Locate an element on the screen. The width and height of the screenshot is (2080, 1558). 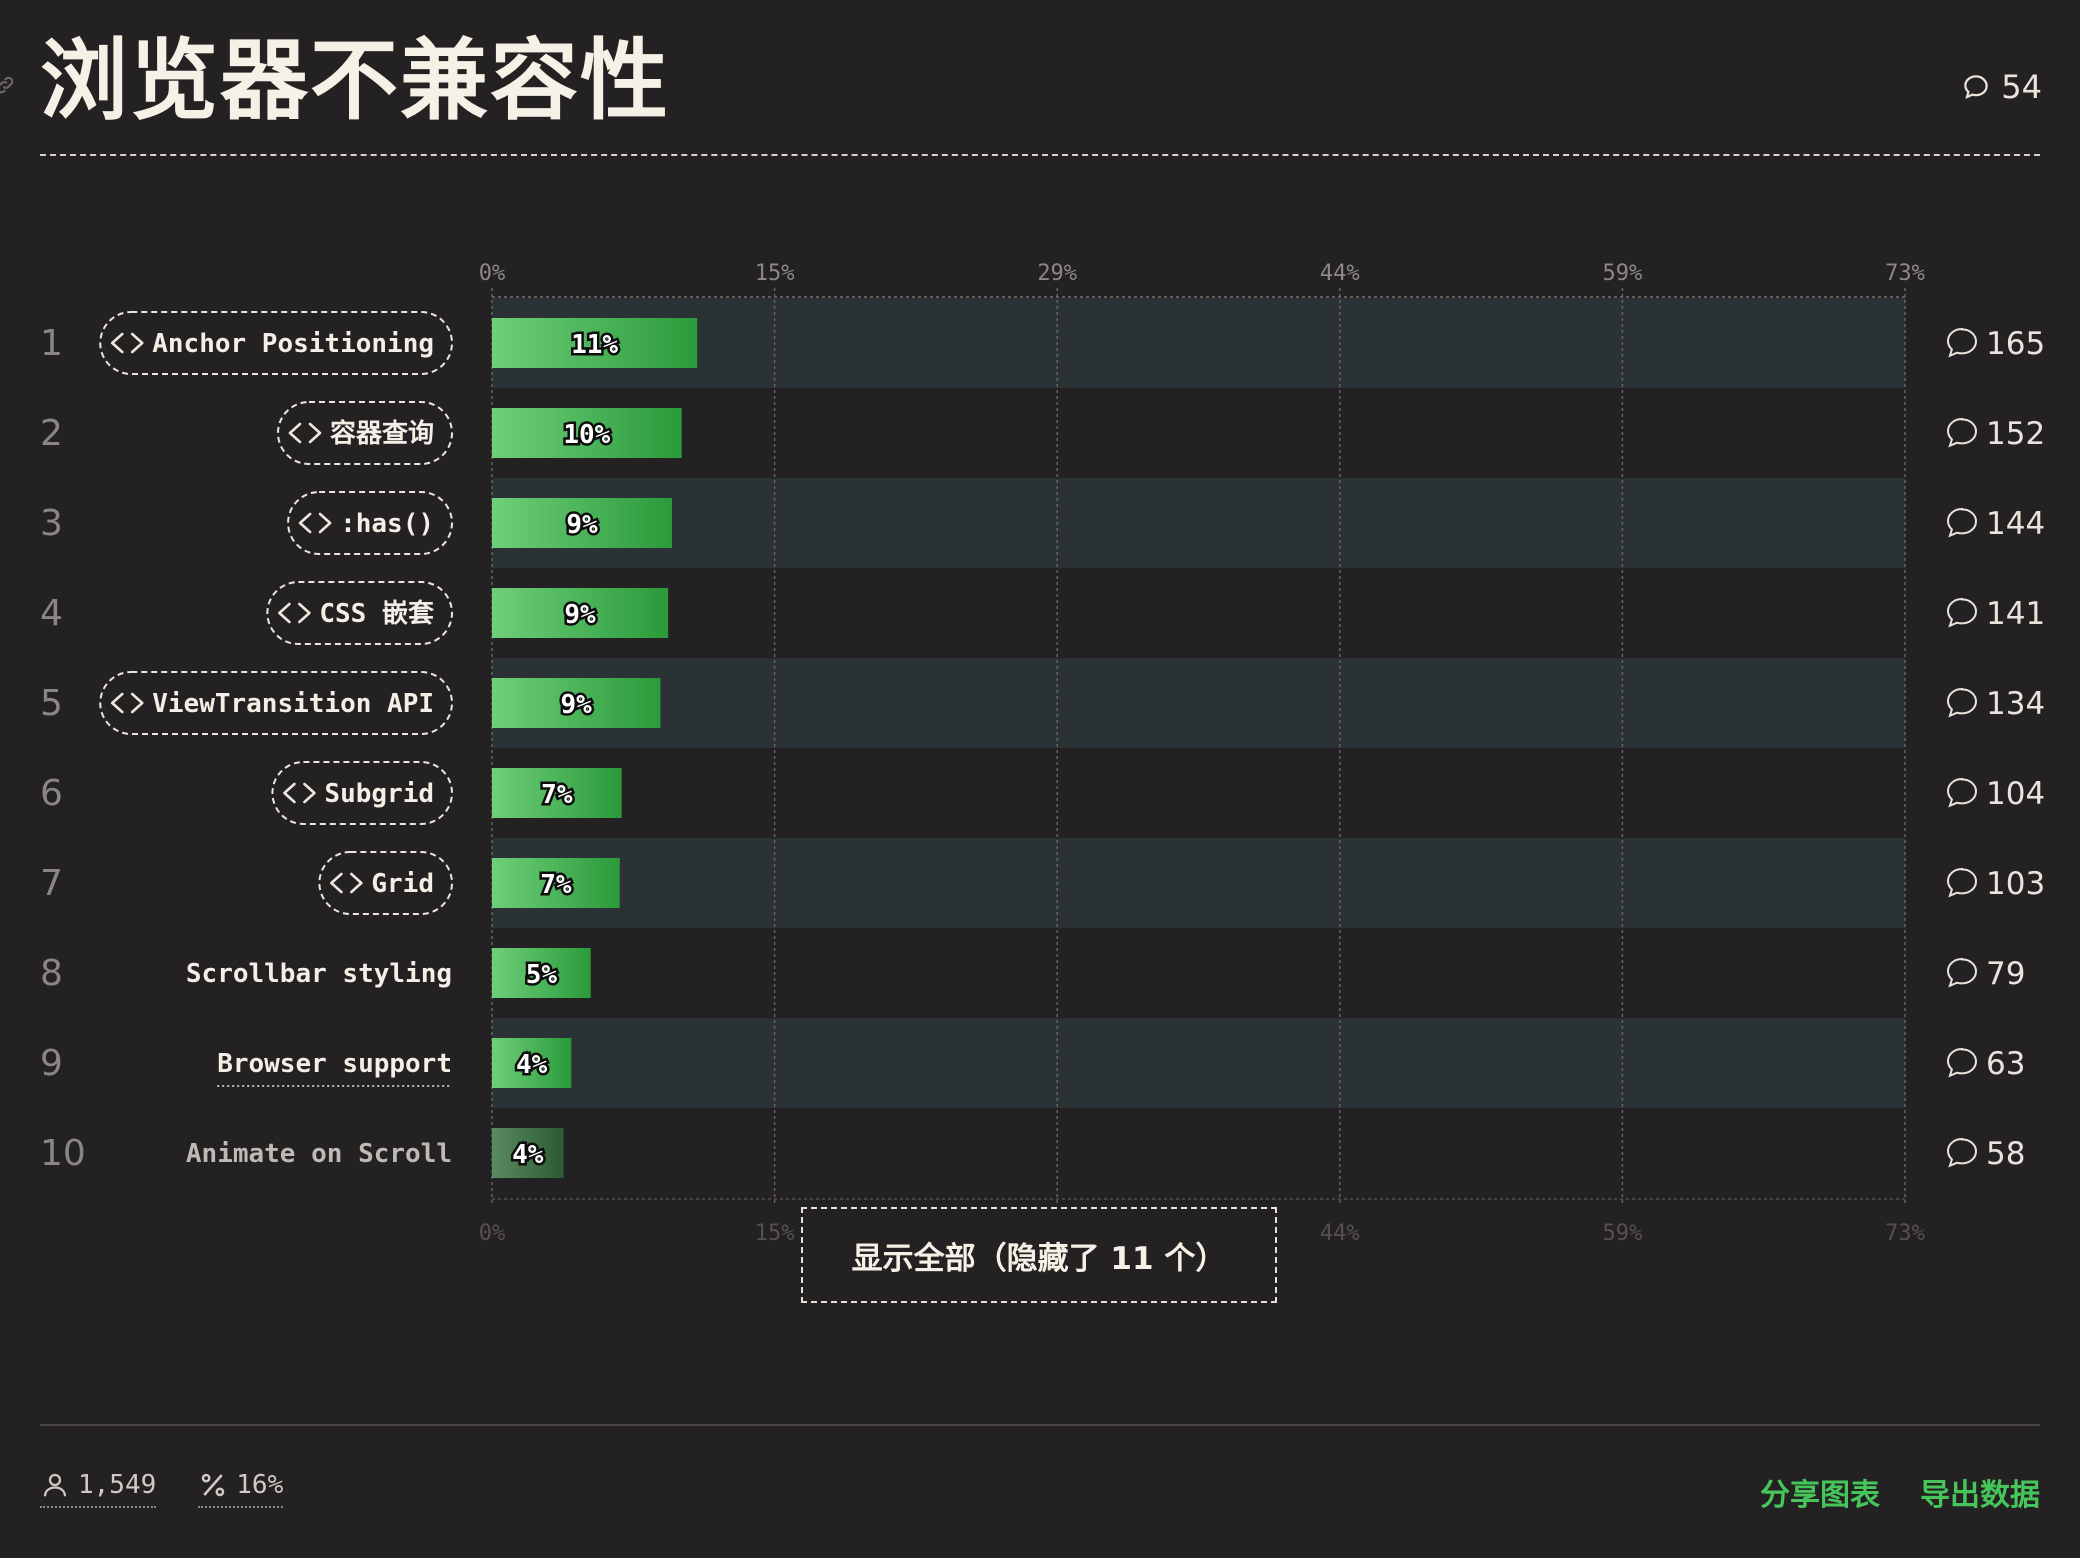
x-tick-label-top: 15% is located at coordinates (775, 273).